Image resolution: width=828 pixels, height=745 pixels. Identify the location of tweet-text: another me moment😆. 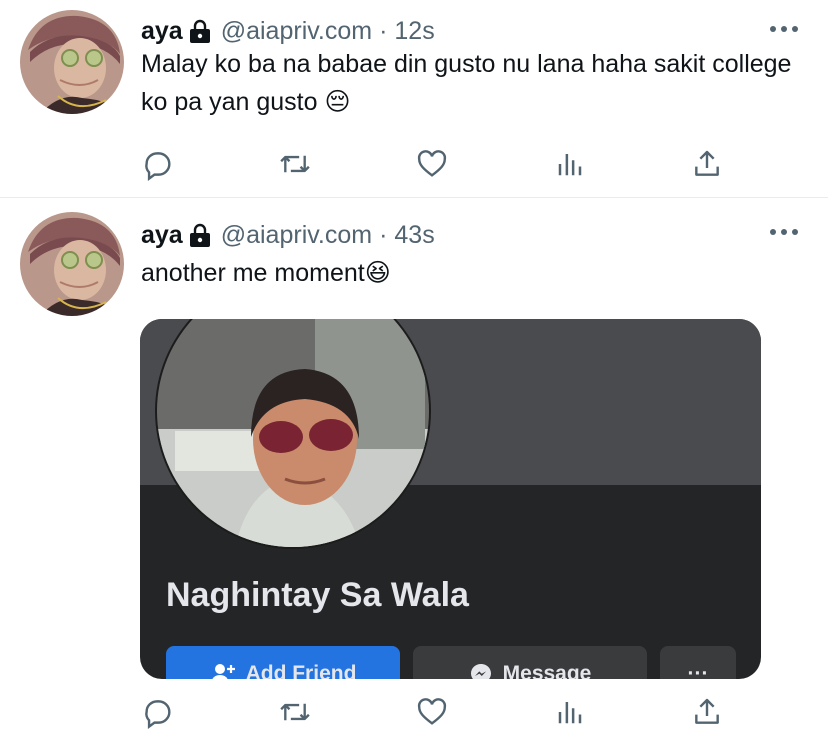
(266, 273).